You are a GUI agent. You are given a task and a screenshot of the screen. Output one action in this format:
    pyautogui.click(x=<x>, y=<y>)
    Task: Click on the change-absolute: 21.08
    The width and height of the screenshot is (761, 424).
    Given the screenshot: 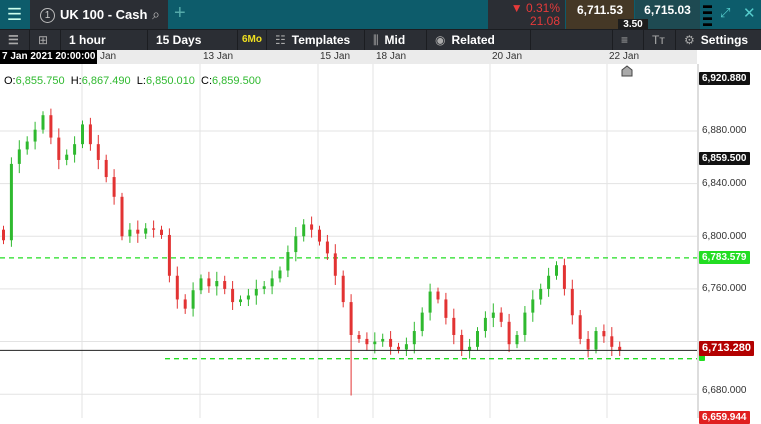 What is the action you would take?
    pyautogui.click(x=544, y=21)
    